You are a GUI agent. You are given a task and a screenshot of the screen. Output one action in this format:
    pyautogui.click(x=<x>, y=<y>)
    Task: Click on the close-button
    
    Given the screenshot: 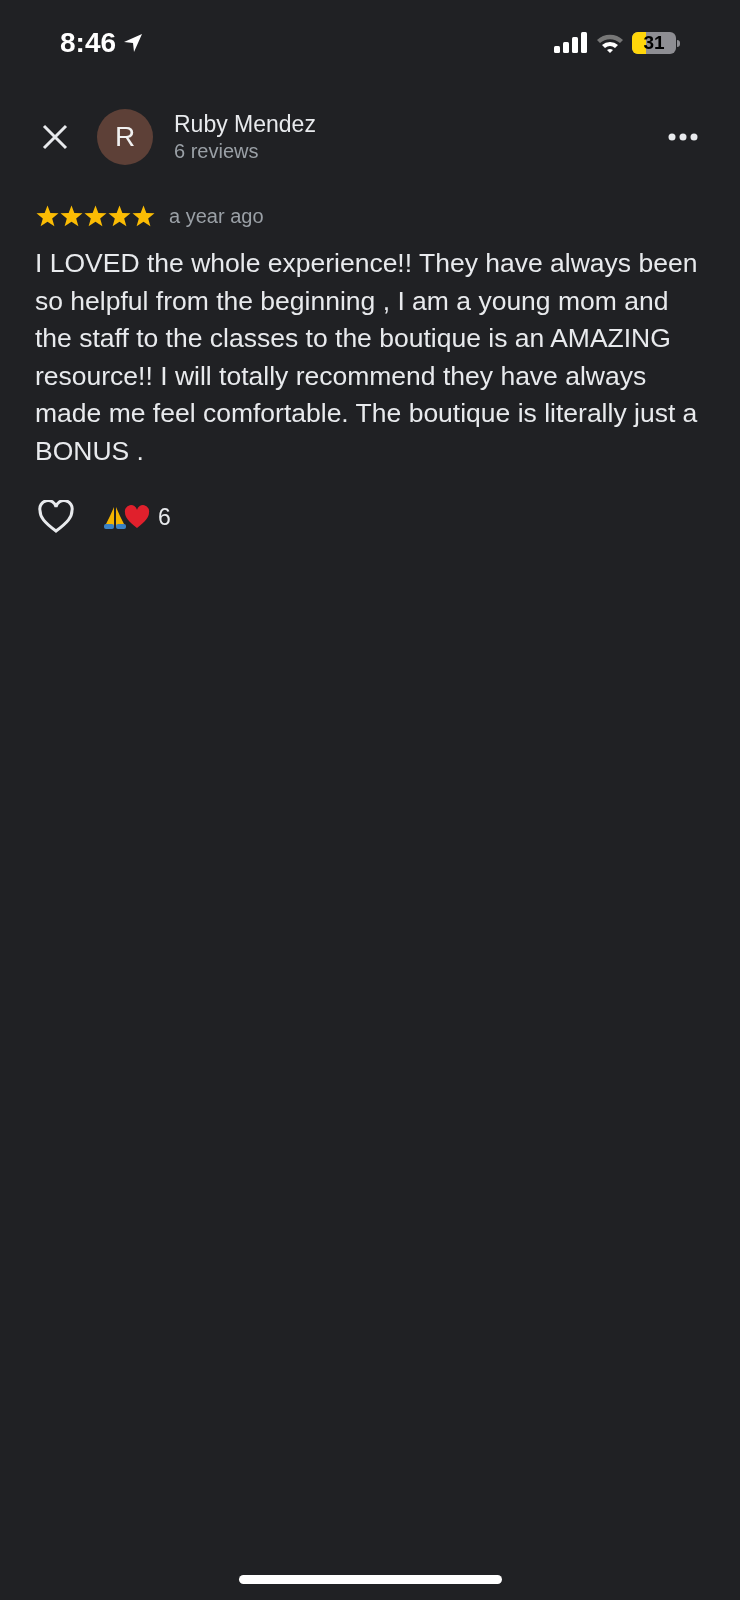 What is the action you would take?
    pyautogui.click(x=55, y=137)
    